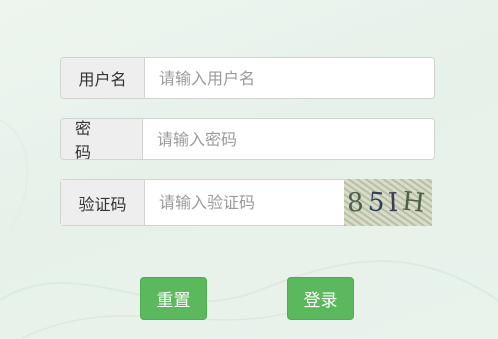 Image resolution: width=498 pixels, height=339 pixels. Describe the element at coordinates (415, 202) in the screenshot. I see `captcha-char: H` at that location.